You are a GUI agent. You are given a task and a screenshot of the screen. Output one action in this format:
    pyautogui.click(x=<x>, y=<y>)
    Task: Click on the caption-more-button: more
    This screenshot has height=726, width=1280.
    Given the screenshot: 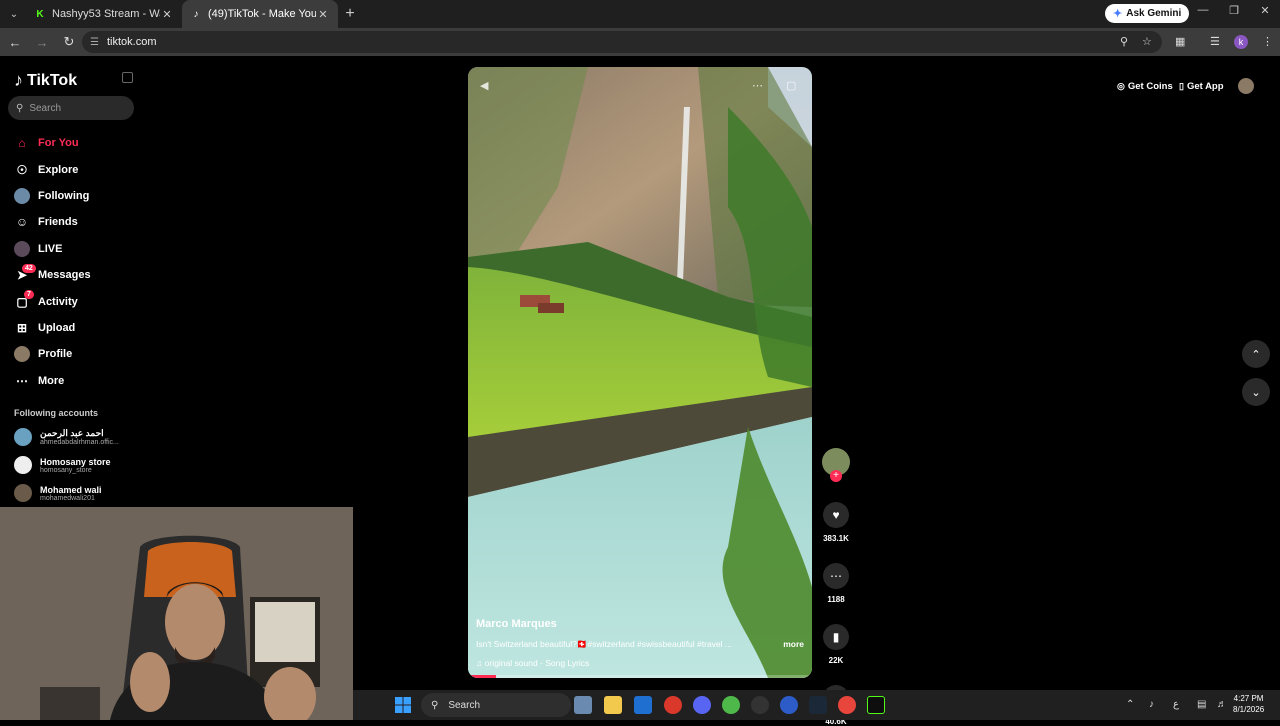 What is the action you would take?
    pyautogui.click(x=793, y=644)
    